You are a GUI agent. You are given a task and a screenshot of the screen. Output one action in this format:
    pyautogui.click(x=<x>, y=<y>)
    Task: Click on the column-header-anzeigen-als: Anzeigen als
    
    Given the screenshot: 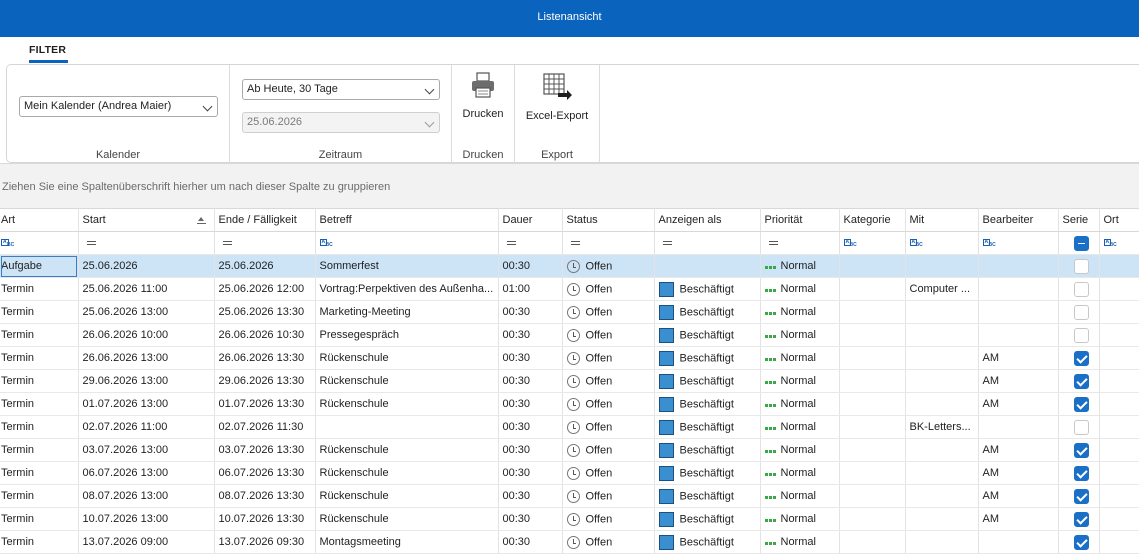 What is the action you would take?
    pyautogui.click(x=707, y=220)
    